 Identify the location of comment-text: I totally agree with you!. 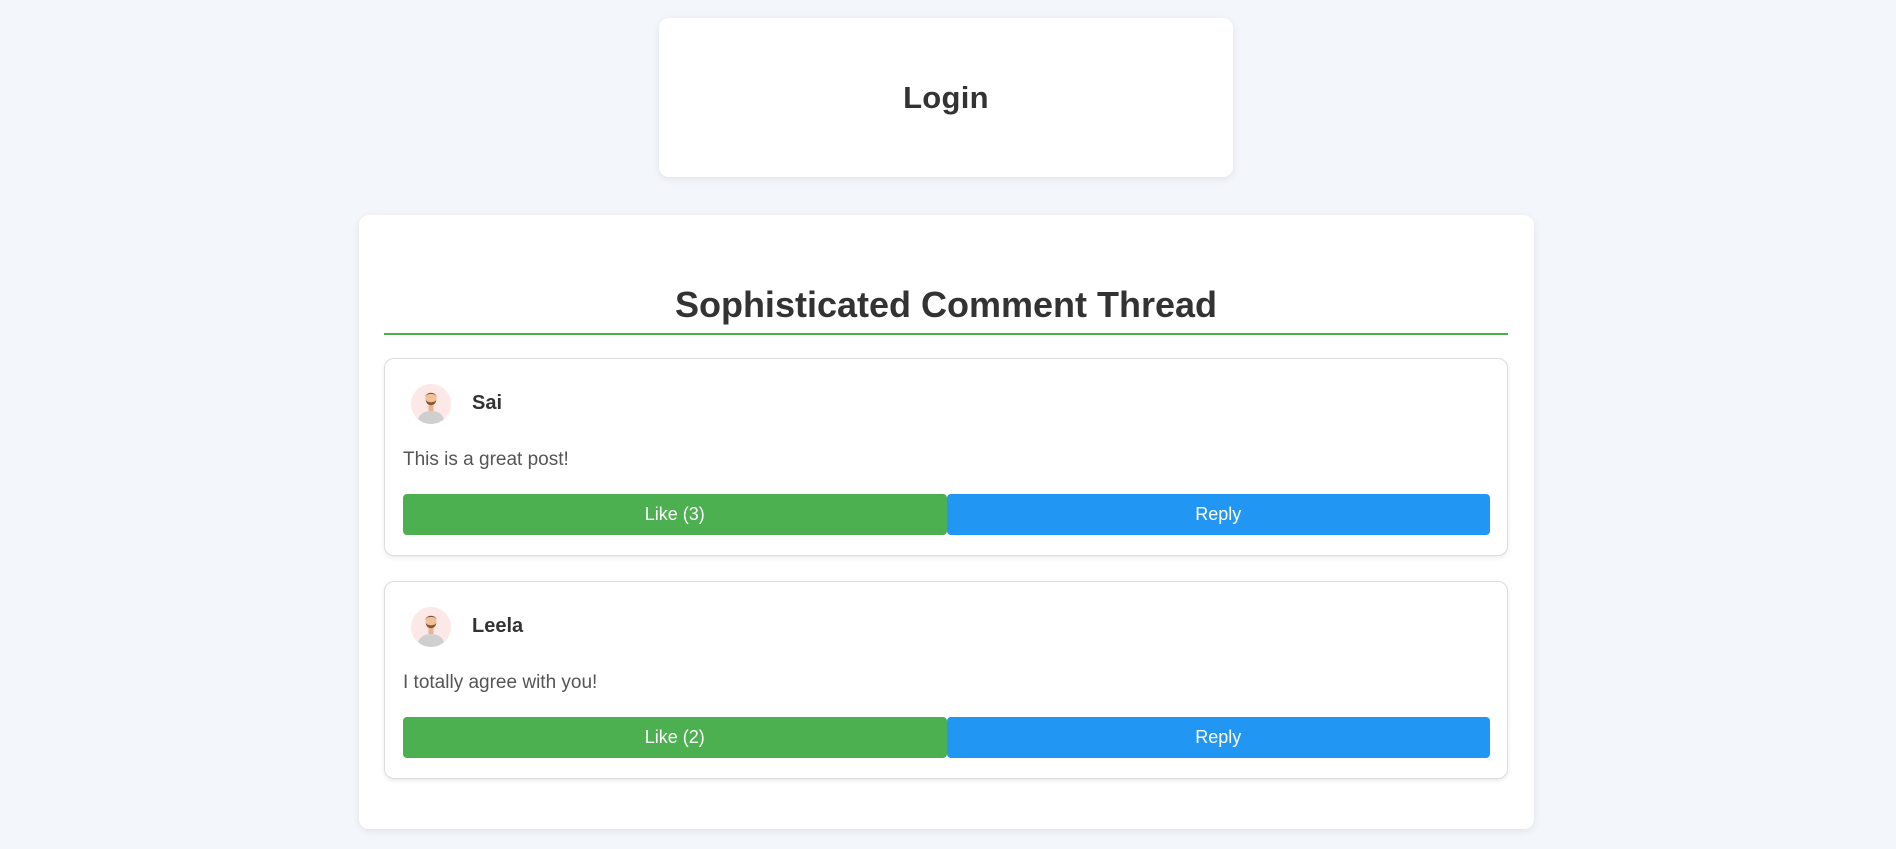
(500, 682).